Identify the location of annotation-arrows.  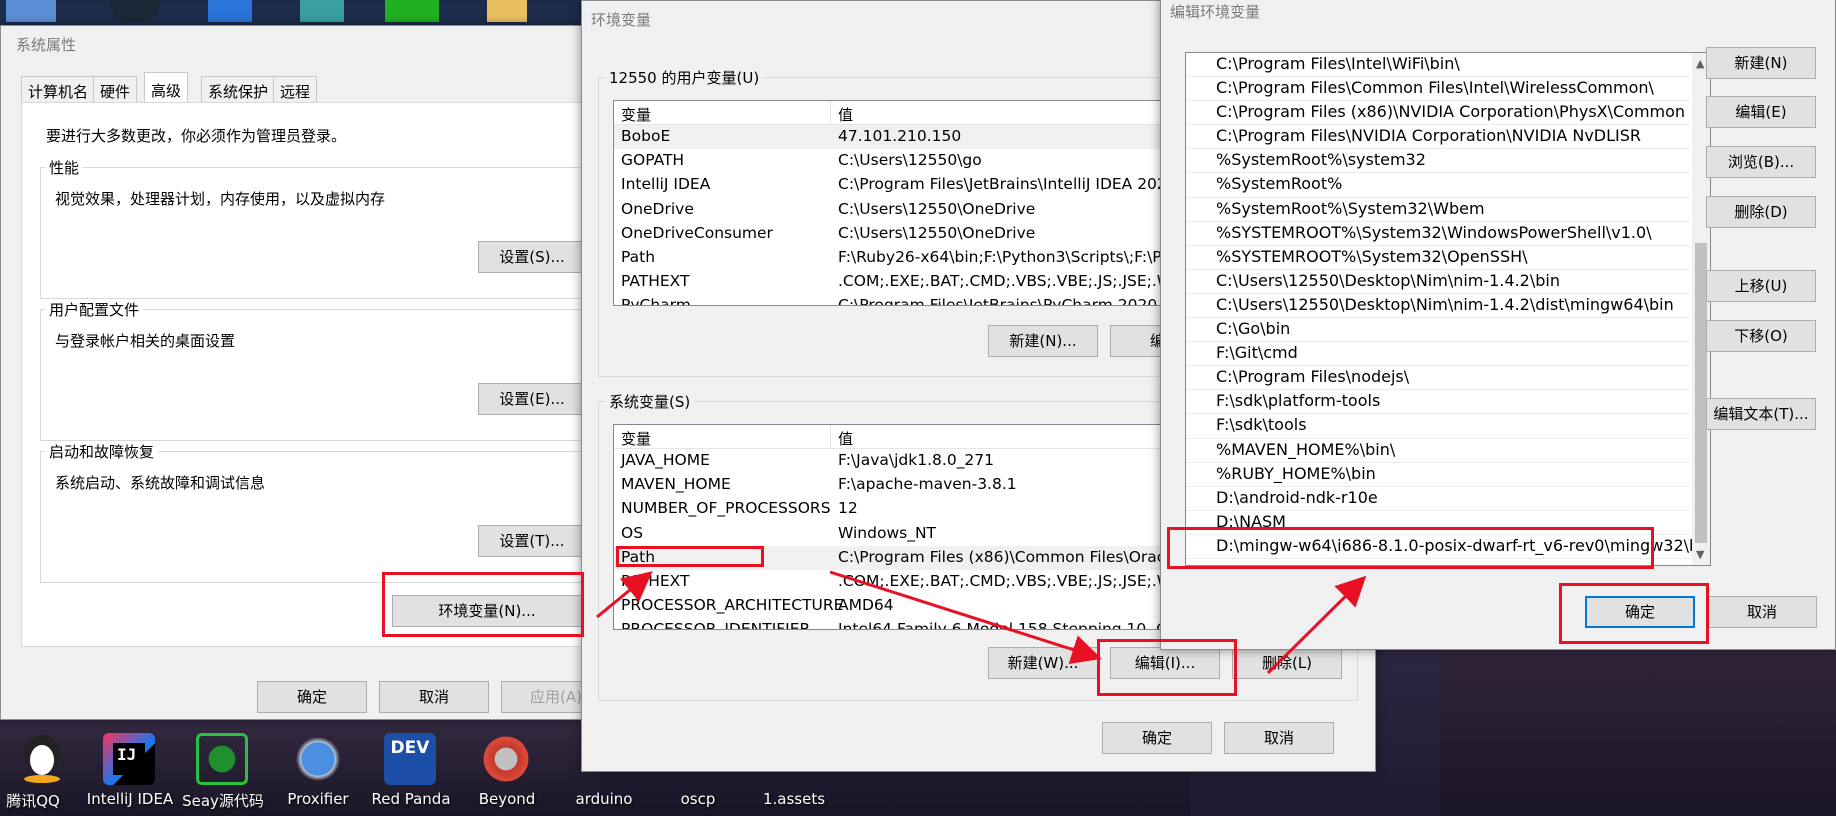
(981, 622).